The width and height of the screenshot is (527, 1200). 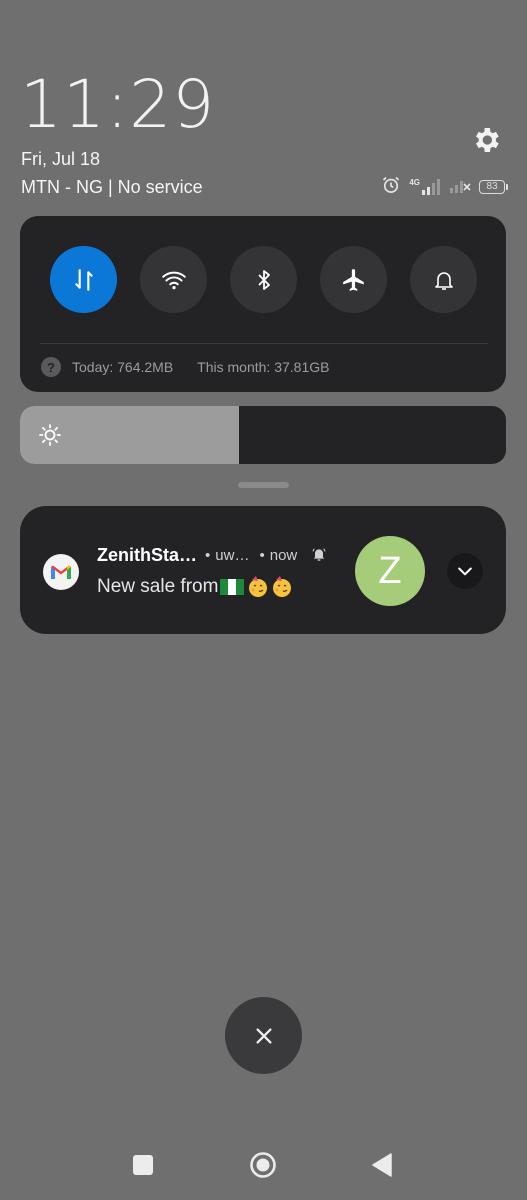 I want to click on date-label: Fri, Jul 18, so click(x=61, y=159).